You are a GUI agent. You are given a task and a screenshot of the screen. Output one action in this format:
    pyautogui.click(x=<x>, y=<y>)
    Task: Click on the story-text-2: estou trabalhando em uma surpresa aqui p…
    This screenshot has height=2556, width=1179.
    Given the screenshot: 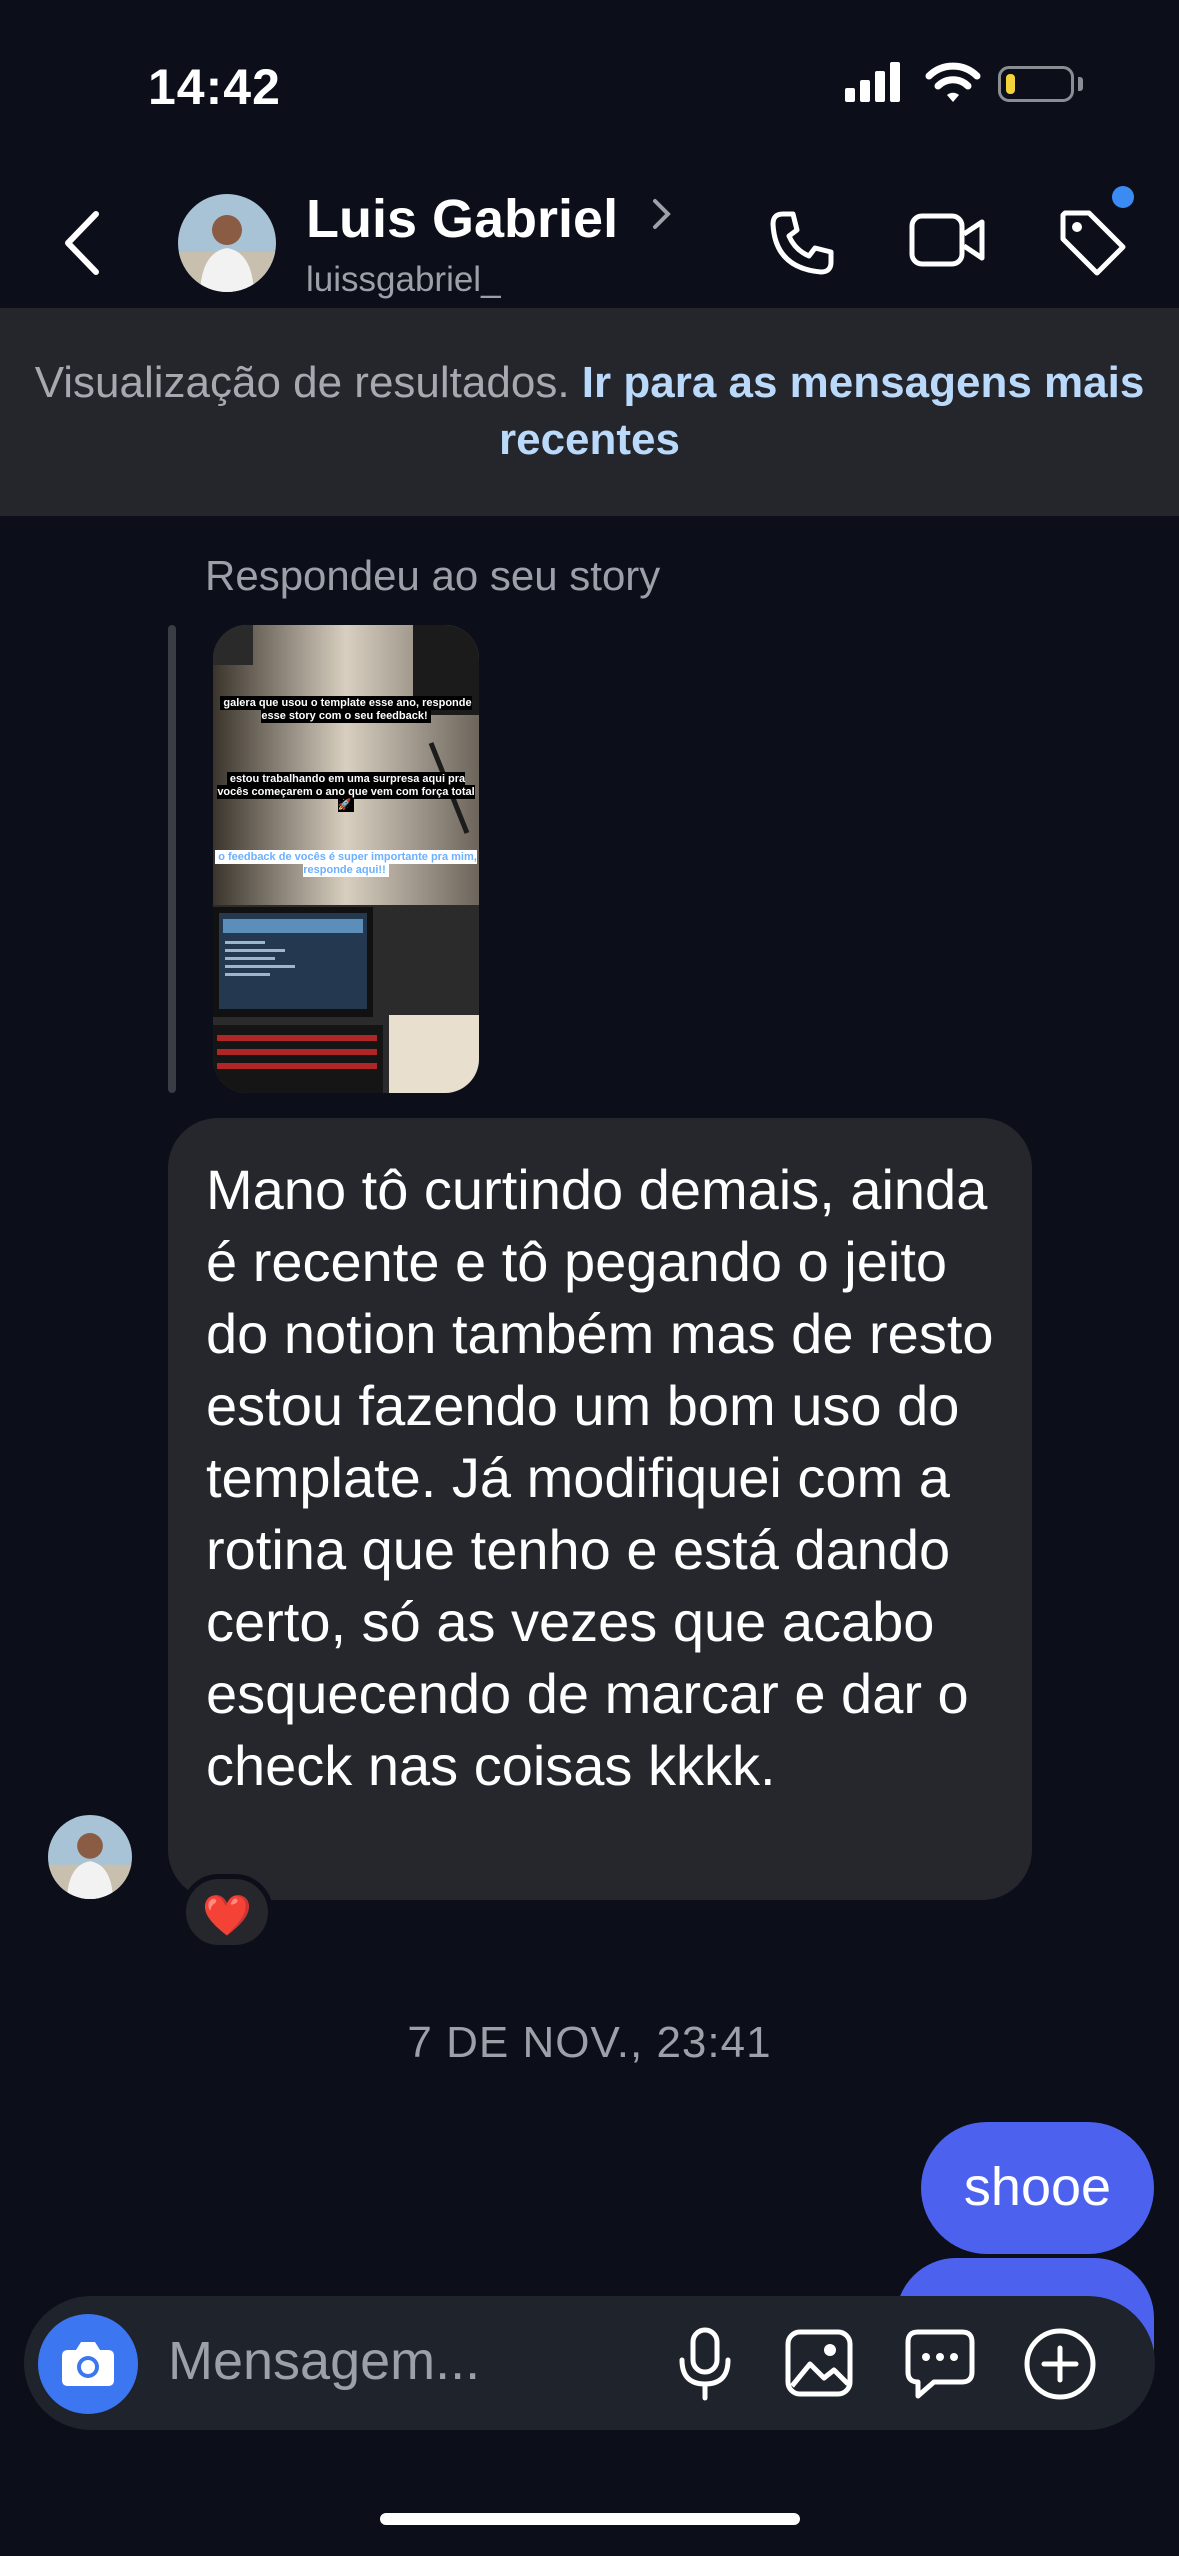 What is the action you would take?
    pyautogui.click(x=346, y=792)
    